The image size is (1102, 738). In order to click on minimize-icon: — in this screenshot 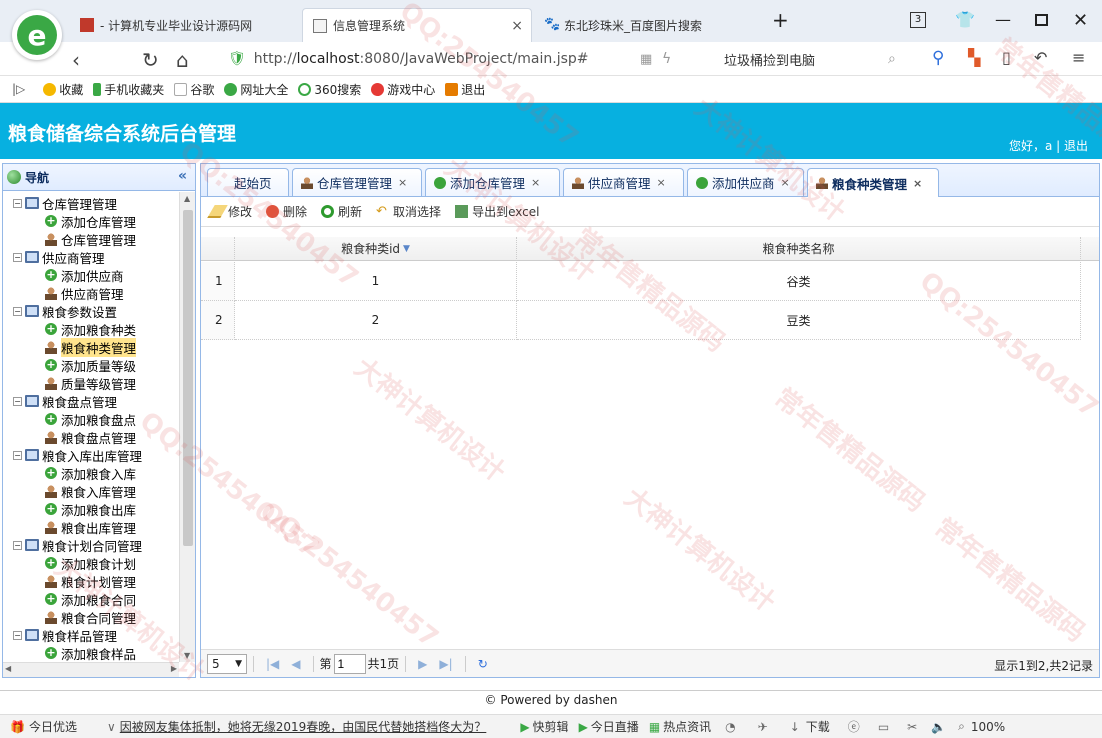, I will do `click(1003, 19)`.